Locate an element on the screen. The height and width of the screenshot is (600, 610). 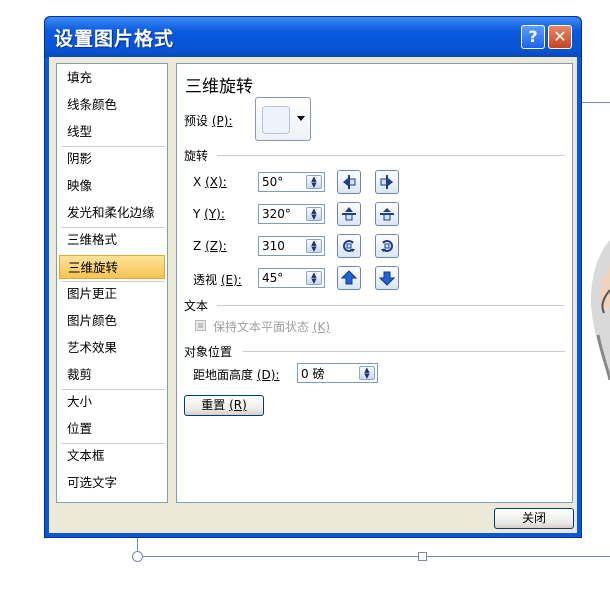
y-rotation-label: Y (Y): is located at coordinates (209, 214).